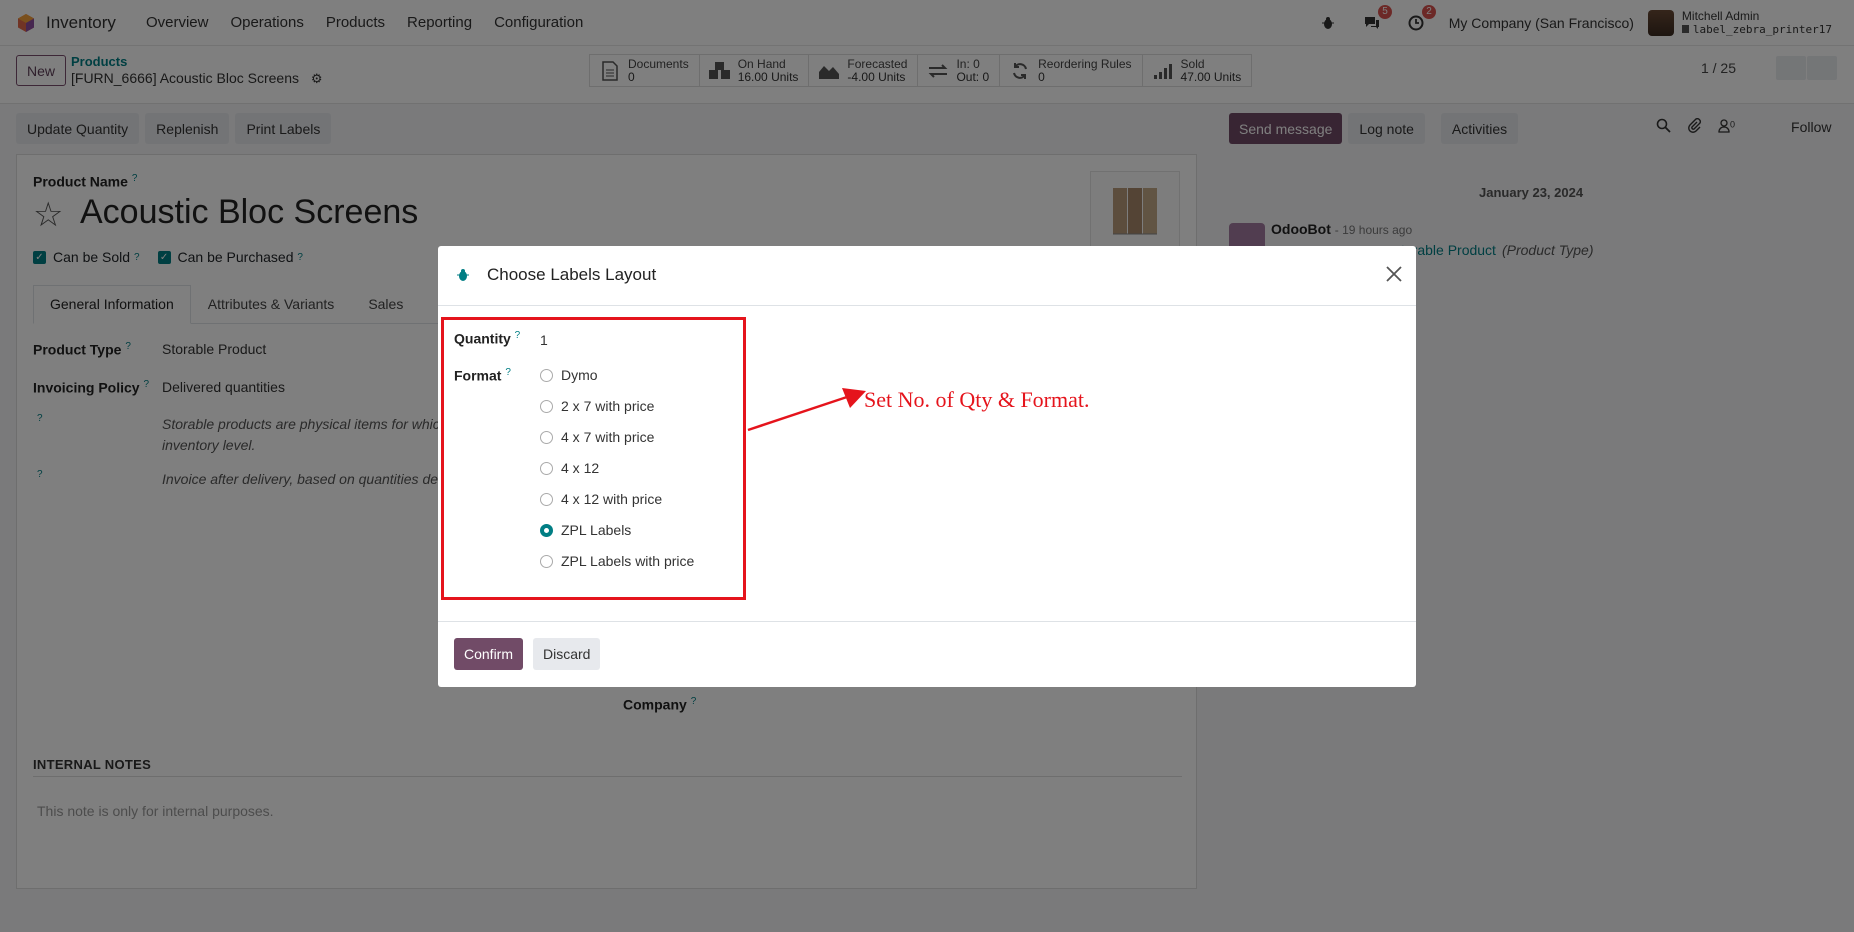 Image resolution: width=1854 pixels, height=932 pixels. I want to click on dialog-title: Choose Labels Layout, so click(572, 274).